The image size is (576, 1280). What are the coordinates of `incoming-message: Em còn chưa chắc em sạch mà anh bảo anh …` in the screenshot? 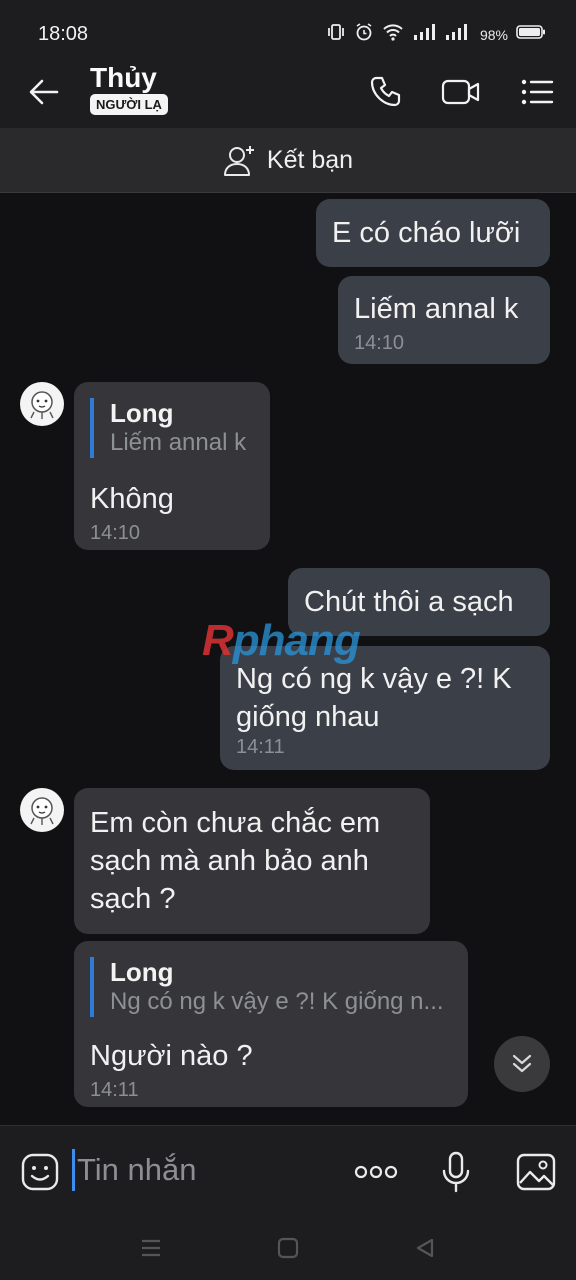 It's located at (252, 861).